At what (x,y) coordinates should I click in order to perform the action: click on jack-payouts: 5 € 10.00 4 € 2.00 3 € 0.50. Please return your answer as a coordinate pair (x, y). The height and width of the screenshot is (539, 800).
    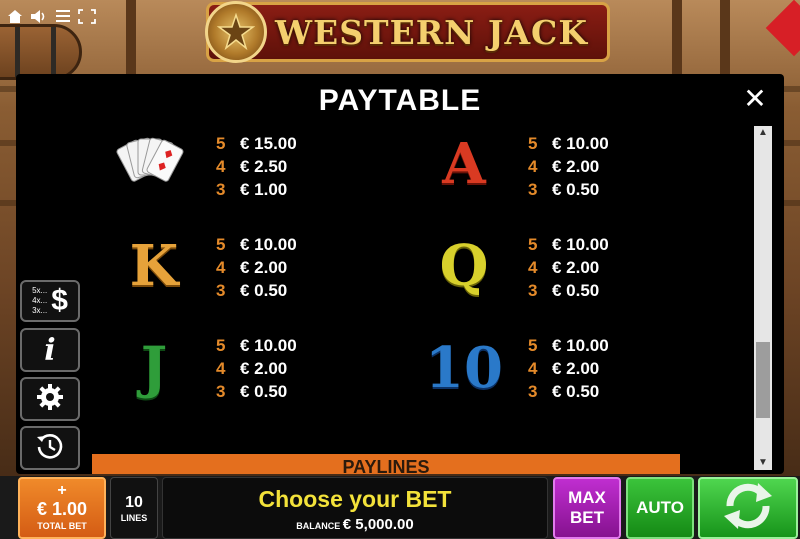
    Looking at the image, I should click on (271, 368).